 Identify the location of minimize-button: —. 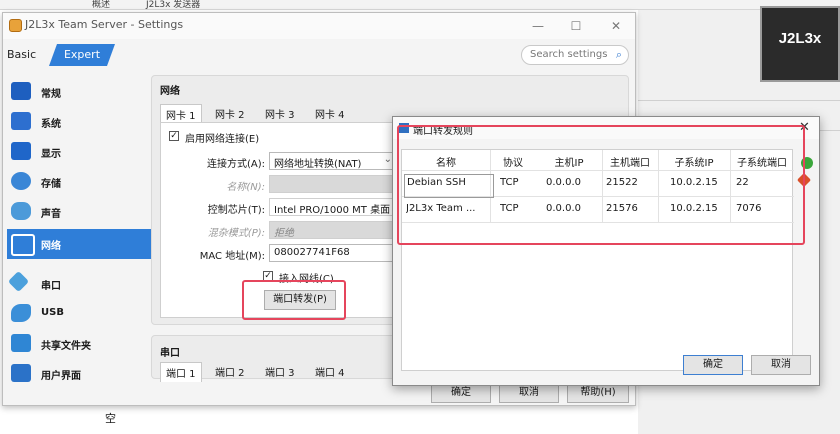
(538, 26).